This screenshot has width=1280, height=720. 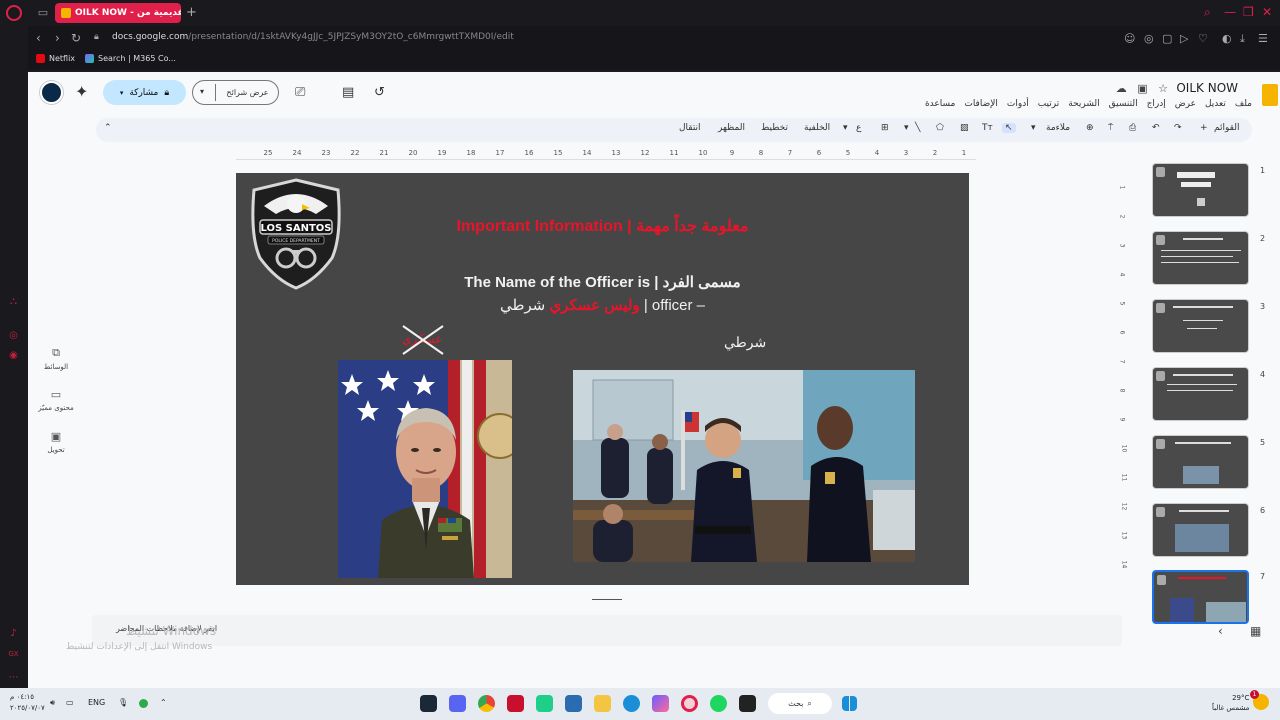 What do you see at coordinates (348, 92) in the screenshot?
I see `comments-icon: ▤` at bounding box center [348, 92].